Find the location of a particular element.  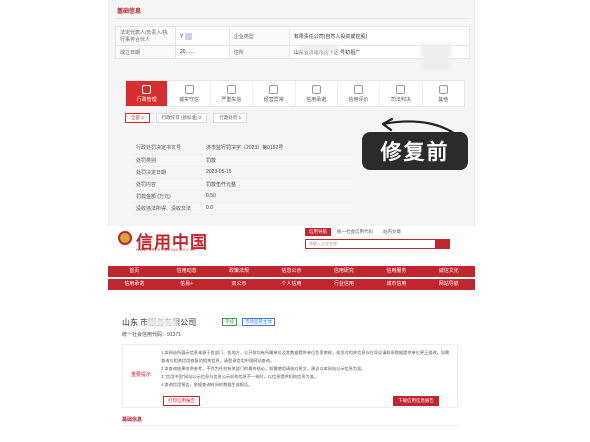

legal-rep-text: Y is located at coordinates (182, 36).